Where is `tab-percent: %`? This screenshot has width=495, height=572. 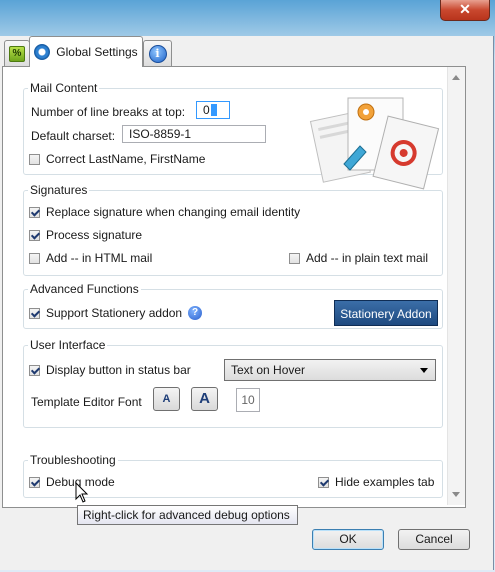
tab-percent: % is located at coordinates (17, 53).